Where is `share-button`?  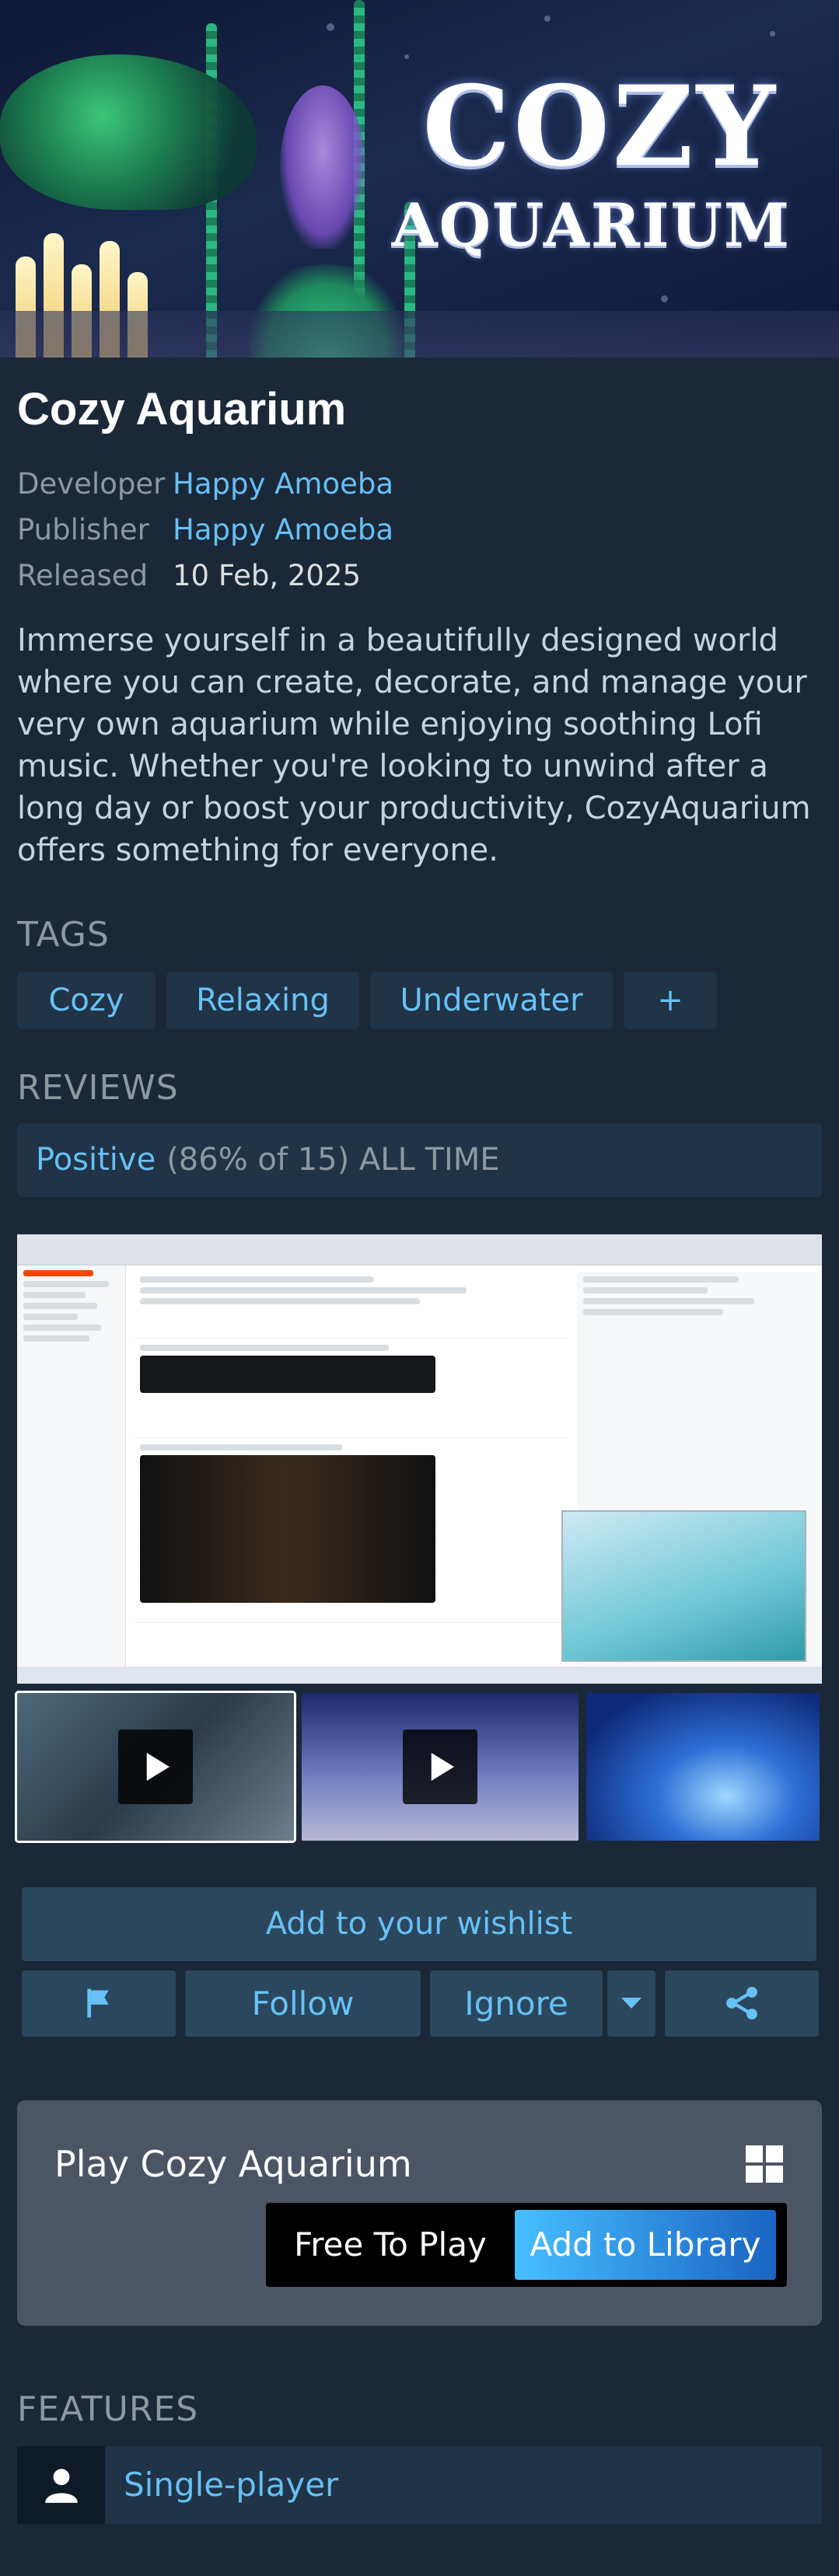 share-button is located at coordinates (742, 2004).